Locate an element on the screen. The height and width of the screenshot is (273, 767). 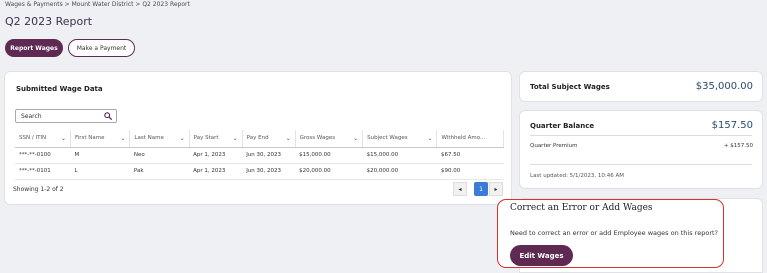
column-header: Pay Start ⌄ is located at coordinates (215, 138).